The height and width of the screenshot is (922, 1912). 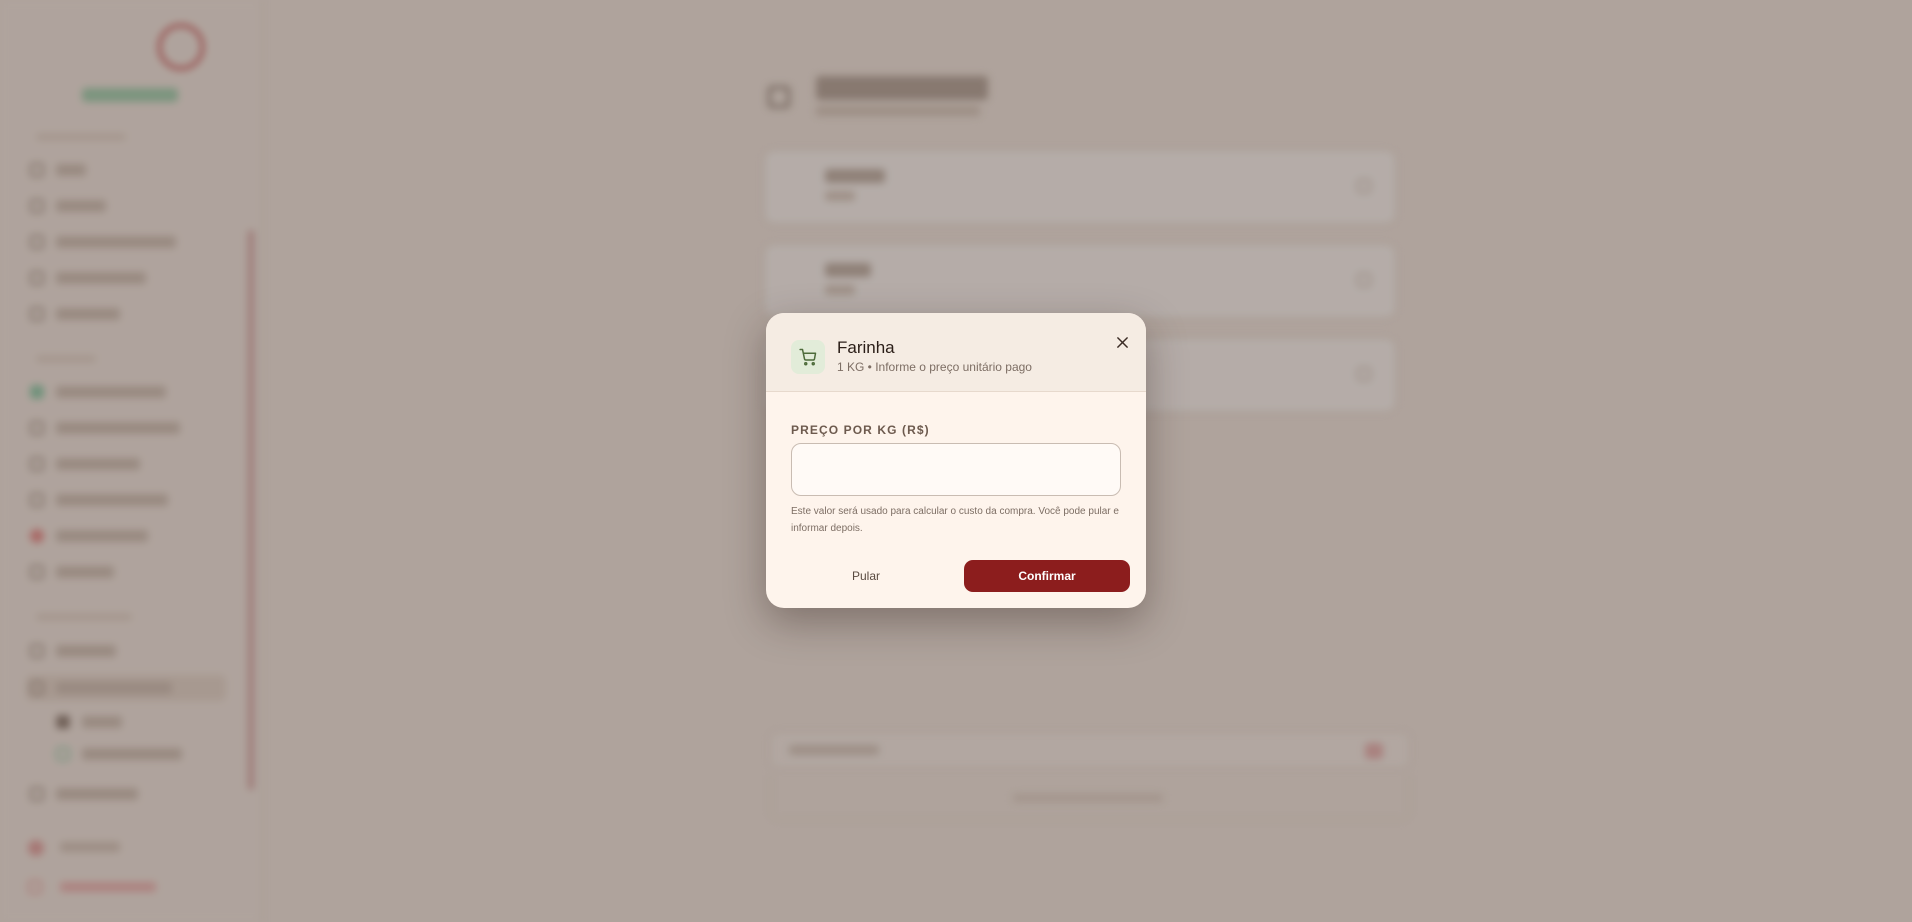 What do you see at coordinates (860, 430) in the screenshot?
I see `price-field-label: PREÇO POR KG (R$)` at bounding box center [860, 430].